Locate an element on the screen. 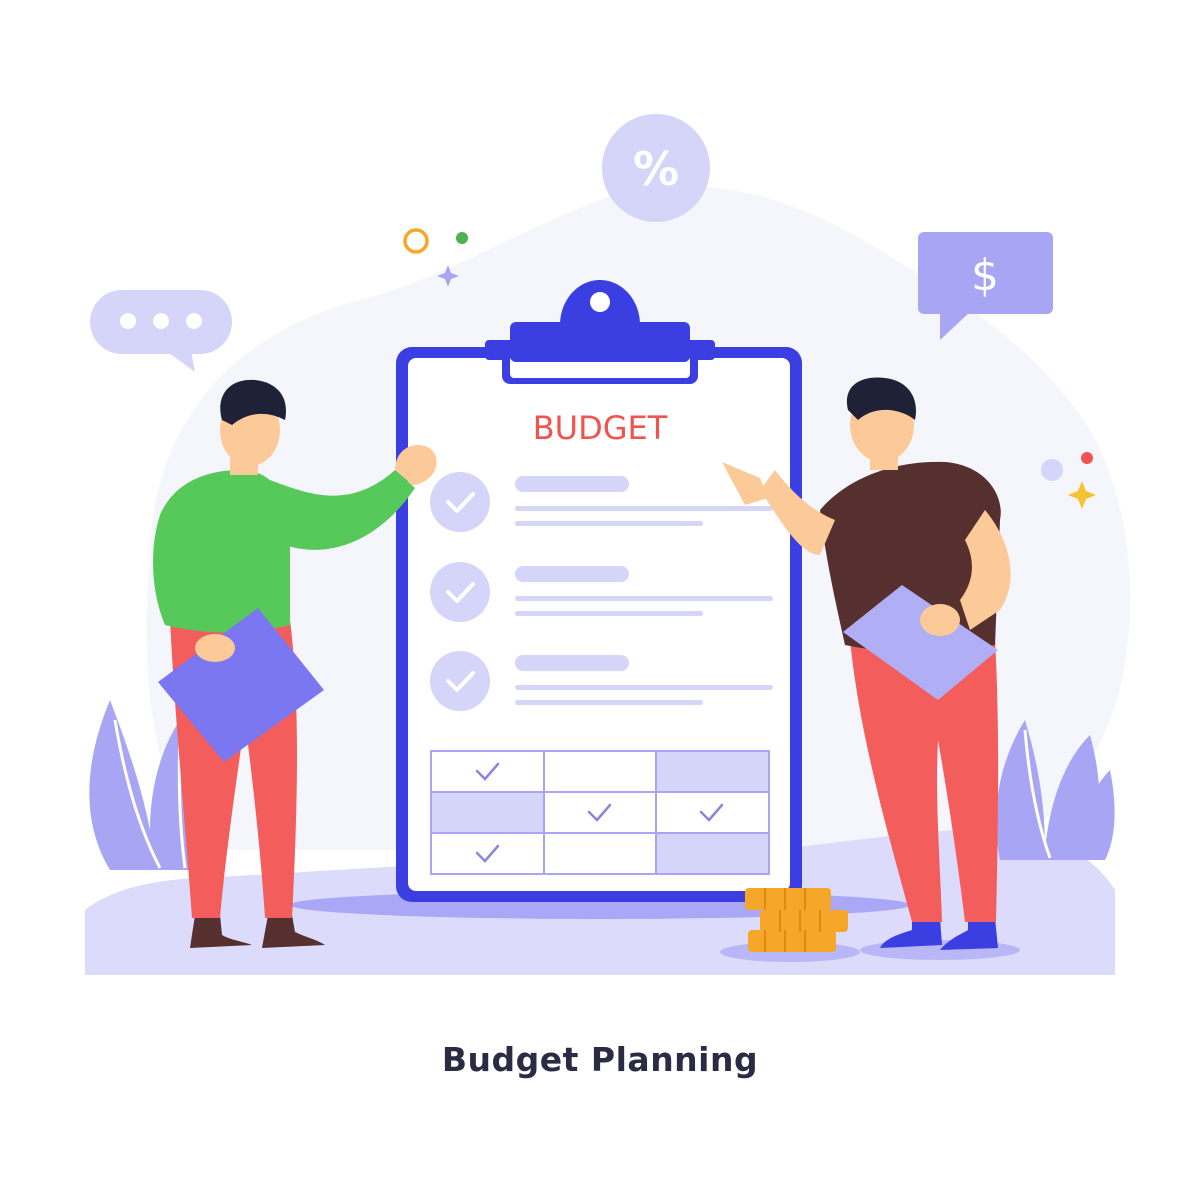 This screenshot has height=1200, width=1200. ring-decoration is located at coordinates (416, 241).